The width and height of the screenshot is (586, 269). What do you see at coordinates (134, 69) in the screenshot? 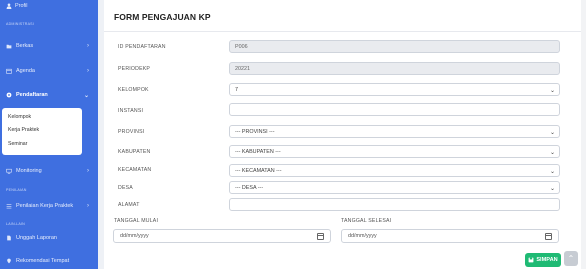
I see `periode-label: PERIODEKP` at bounding box center [134, 69].